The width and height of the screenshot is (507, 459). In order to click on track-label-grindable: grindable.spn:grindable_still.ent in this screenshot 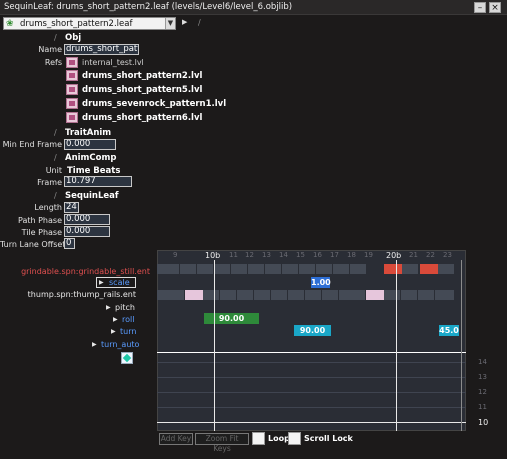, I will do `click(75, 272)`.